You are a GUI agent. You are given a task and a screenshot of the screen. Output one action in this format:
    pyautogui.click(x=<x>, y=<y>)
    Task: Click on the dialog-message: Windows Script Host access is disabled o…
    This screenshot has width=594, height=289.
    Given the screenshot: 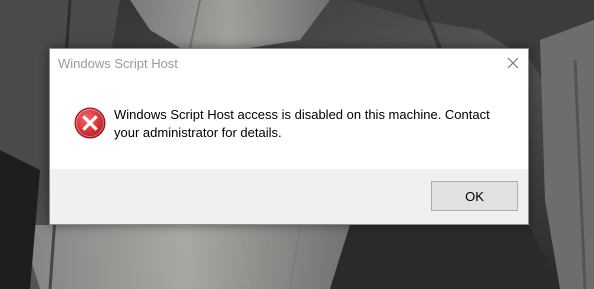 What is the action you would take?
    pyautogui.click(x=302, y=123)
    